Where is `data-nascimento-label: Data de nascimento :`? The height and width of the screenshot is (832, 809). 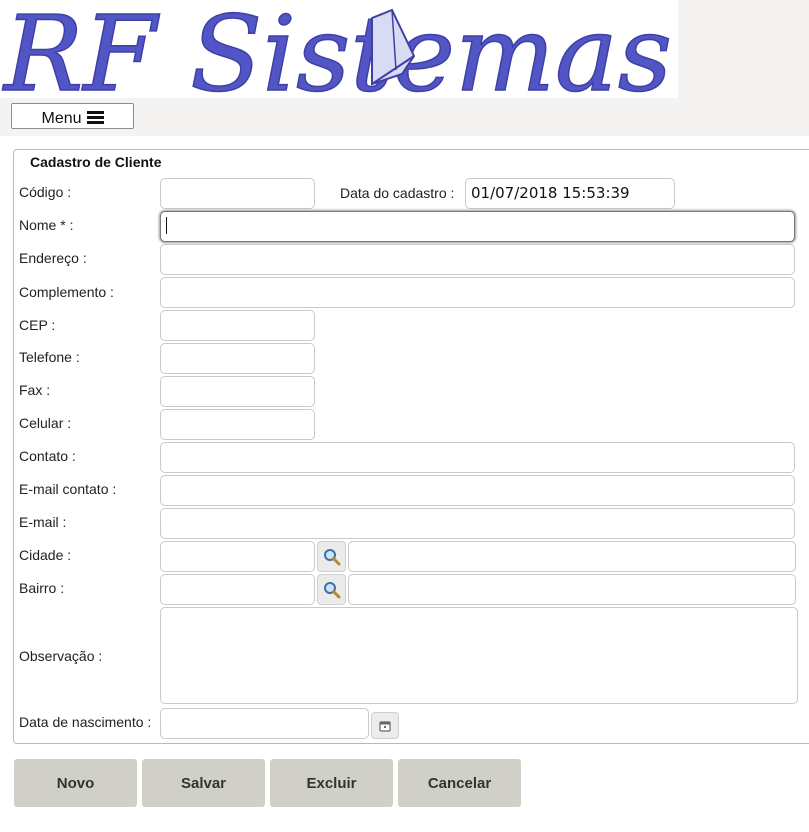
data-nascimento-label: Data de nascimento : is located at coordinates (85, 722).